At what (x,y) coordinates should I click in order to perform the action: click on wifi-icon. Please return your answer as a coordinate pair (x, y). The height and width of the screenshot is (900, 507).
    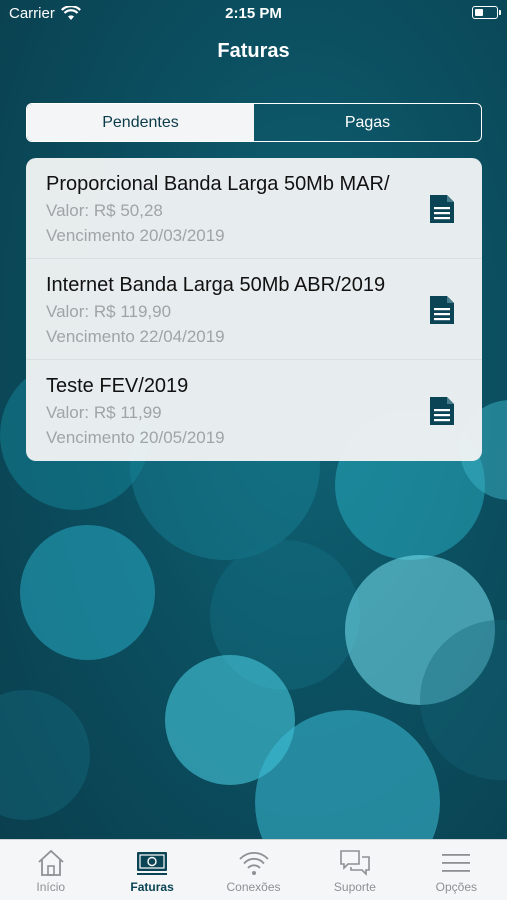
    Looking at the image, I should click on (253, 863).